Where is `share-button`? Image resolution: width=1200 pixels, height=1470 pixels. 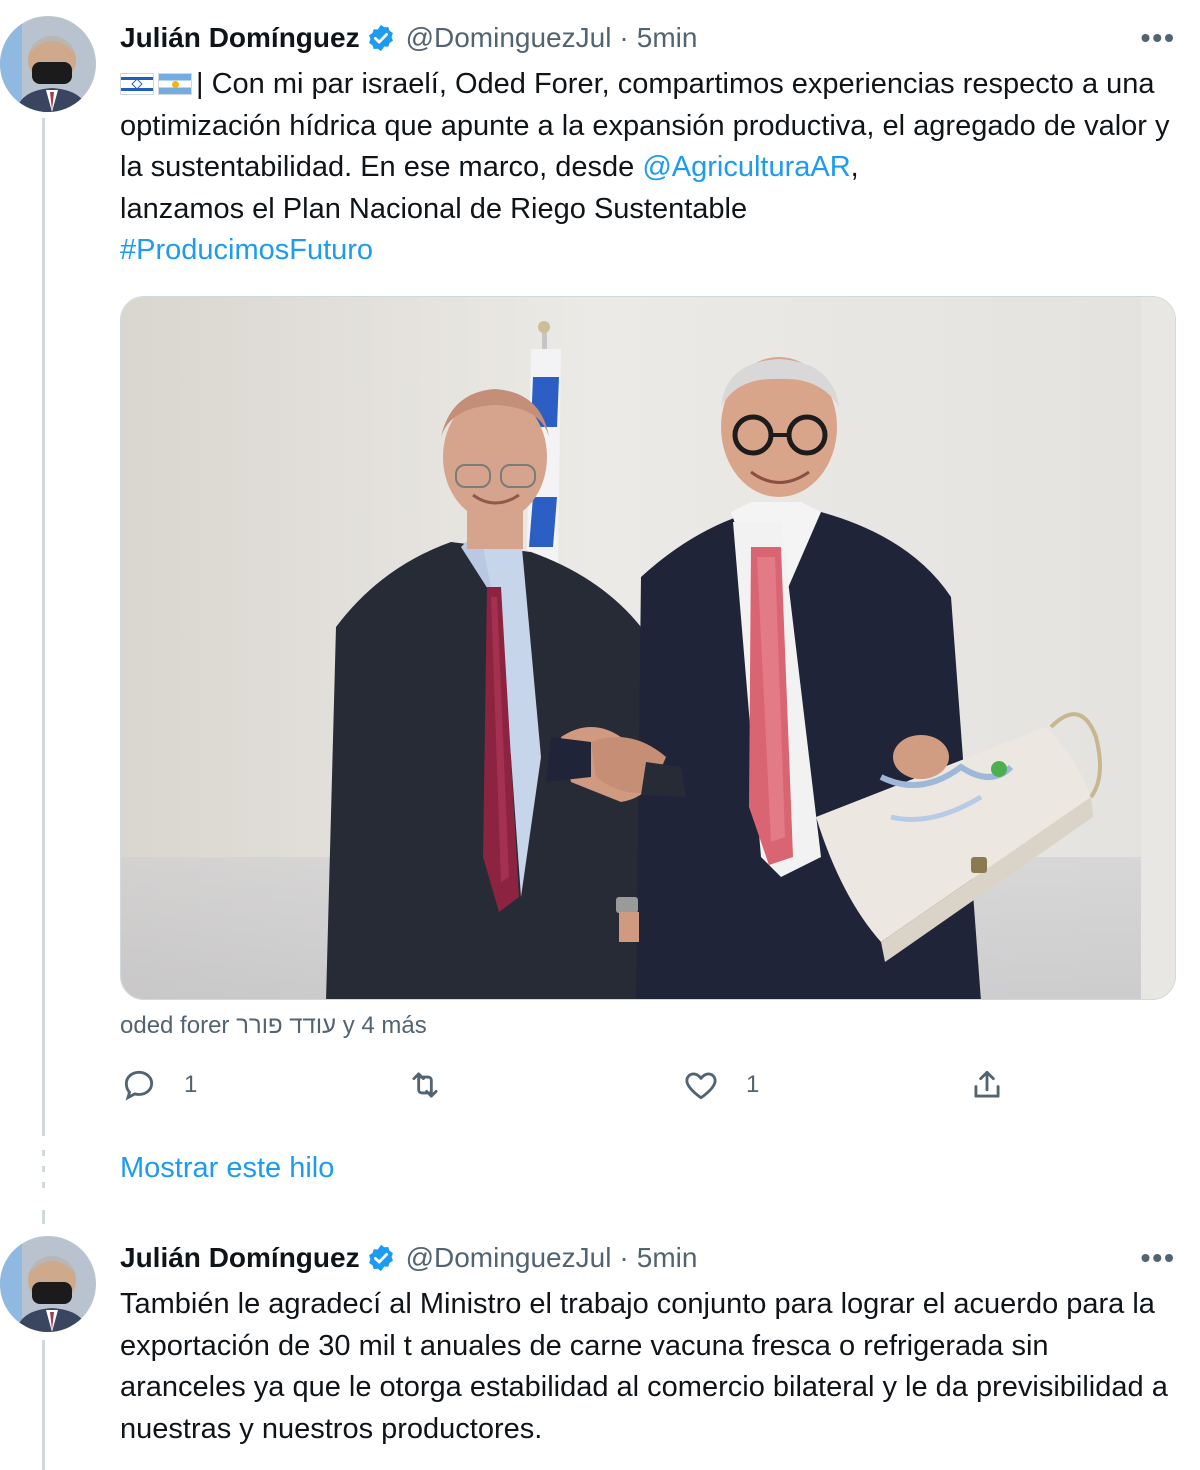
share-button is located at coordinates (987, 1085).